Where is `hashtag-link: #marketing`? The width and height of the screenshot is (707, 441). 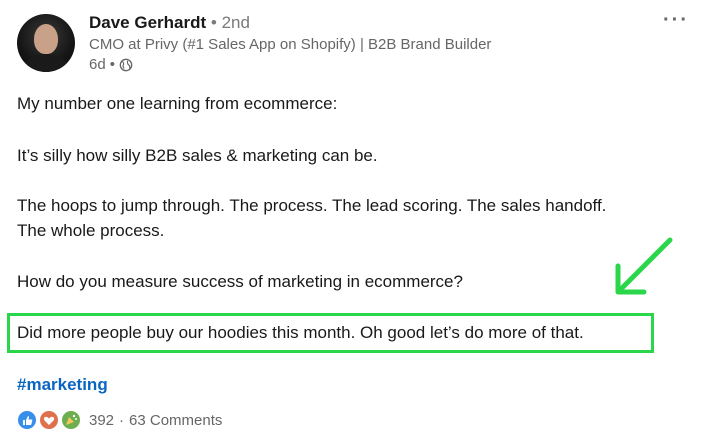
hashtag-link: #marketing is located at coordinates (62, 385).